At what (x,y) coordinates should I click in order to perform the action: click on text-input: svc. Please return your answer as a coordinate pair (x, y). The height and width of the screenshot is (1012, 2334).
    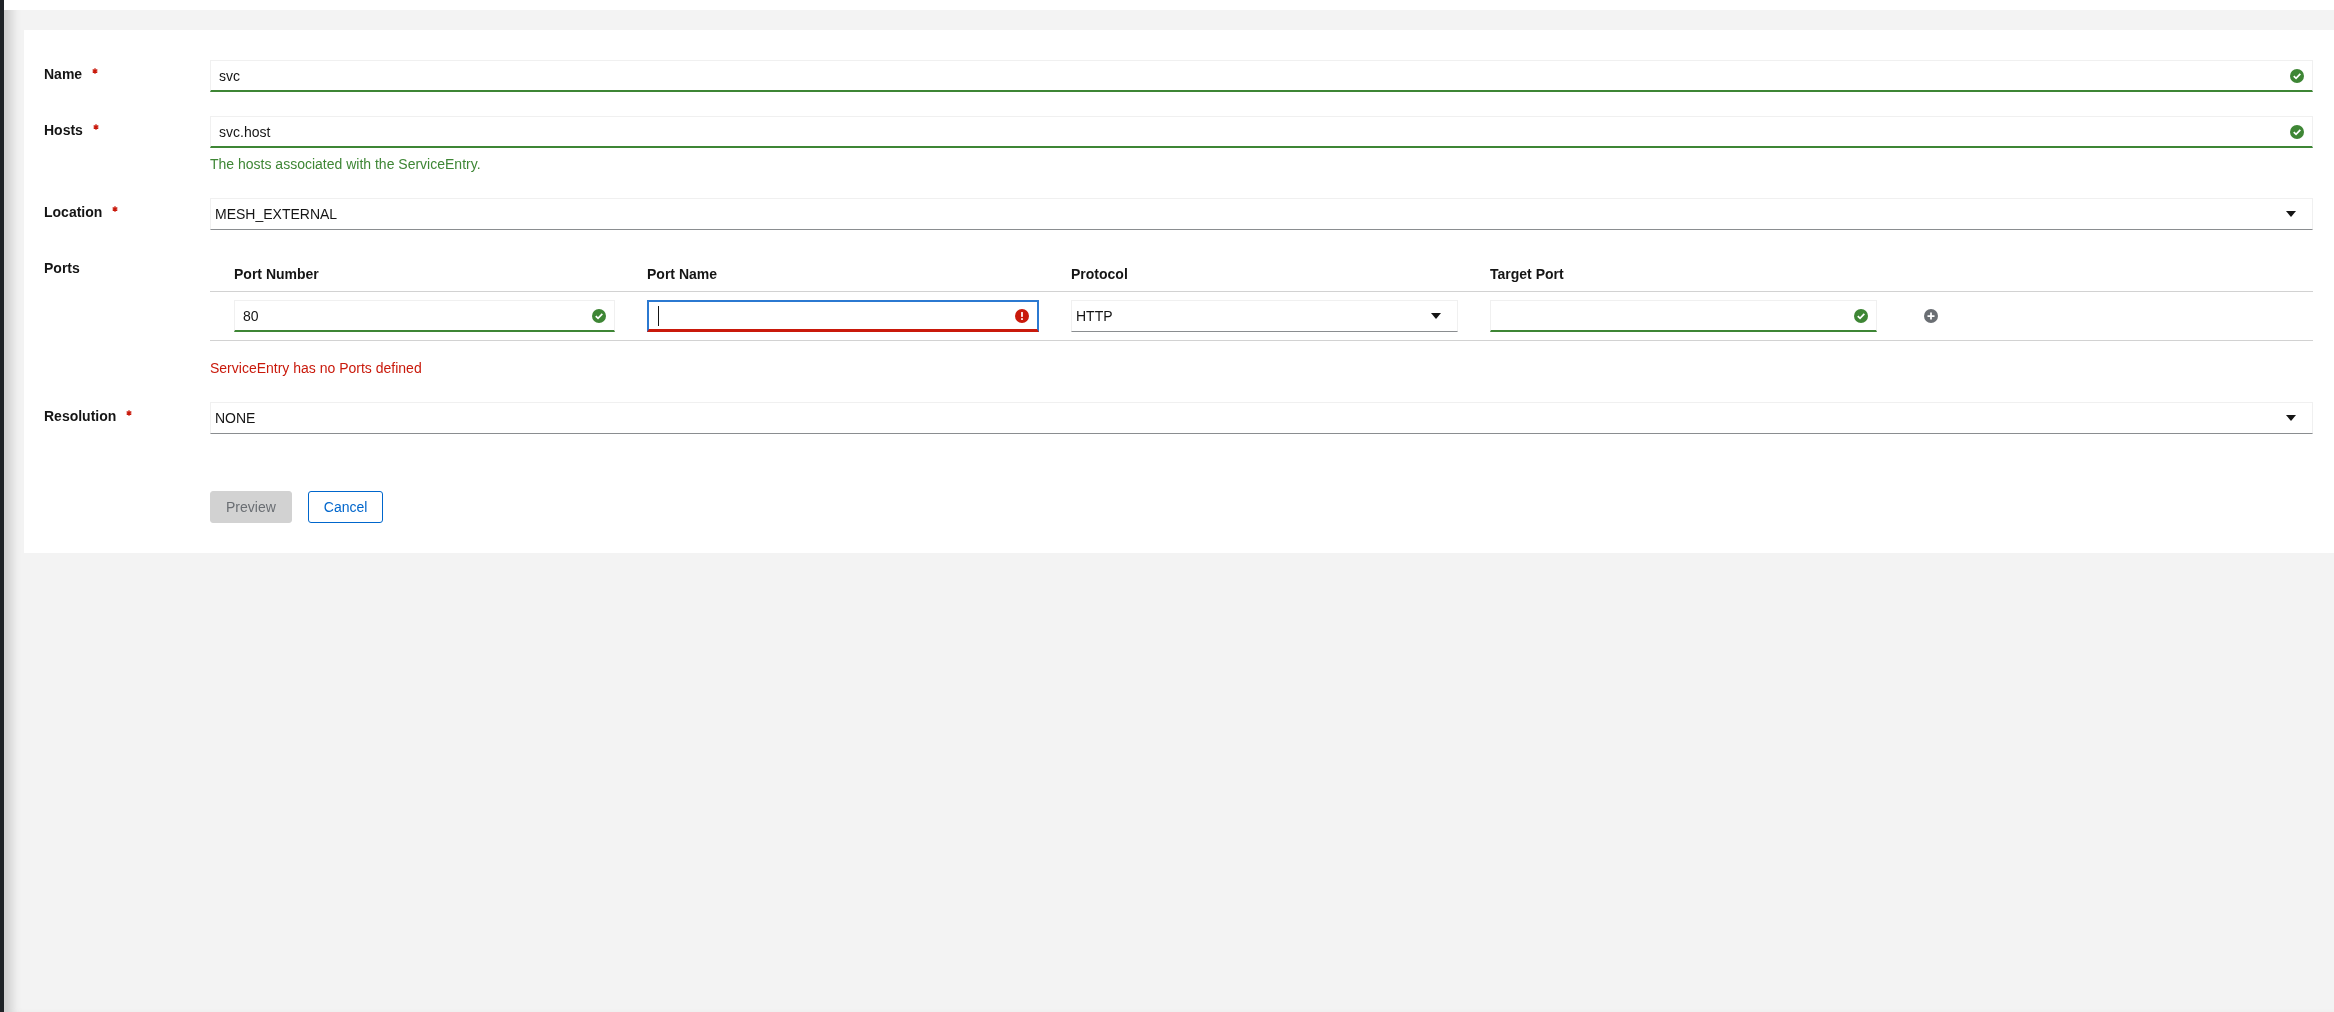
    Looking at the image, I should click on (1261, 76).